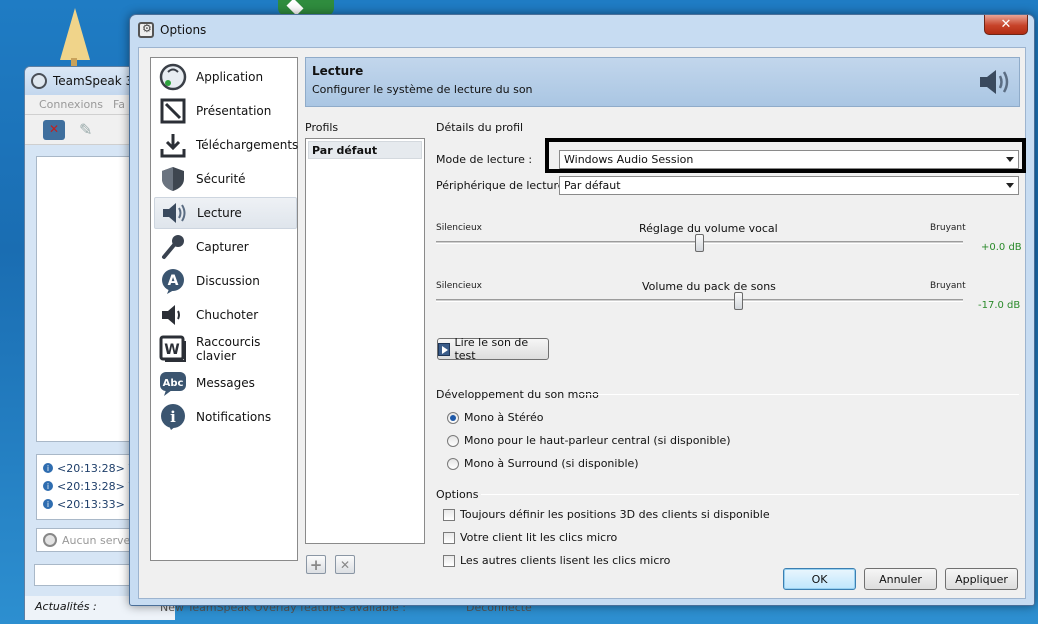 The width and height of the screenshot is (1038, 624). Describe the element at coordinates (582, 30) in the screenshot. I see `dialog-titlebar: Options` at that location.